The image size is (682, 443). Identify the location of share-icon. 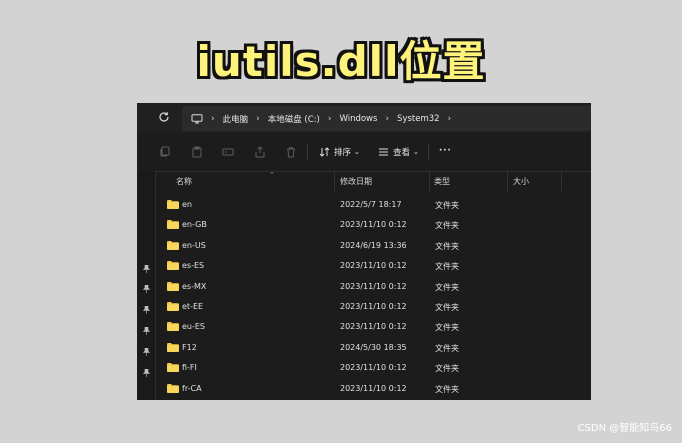
(260, 152).